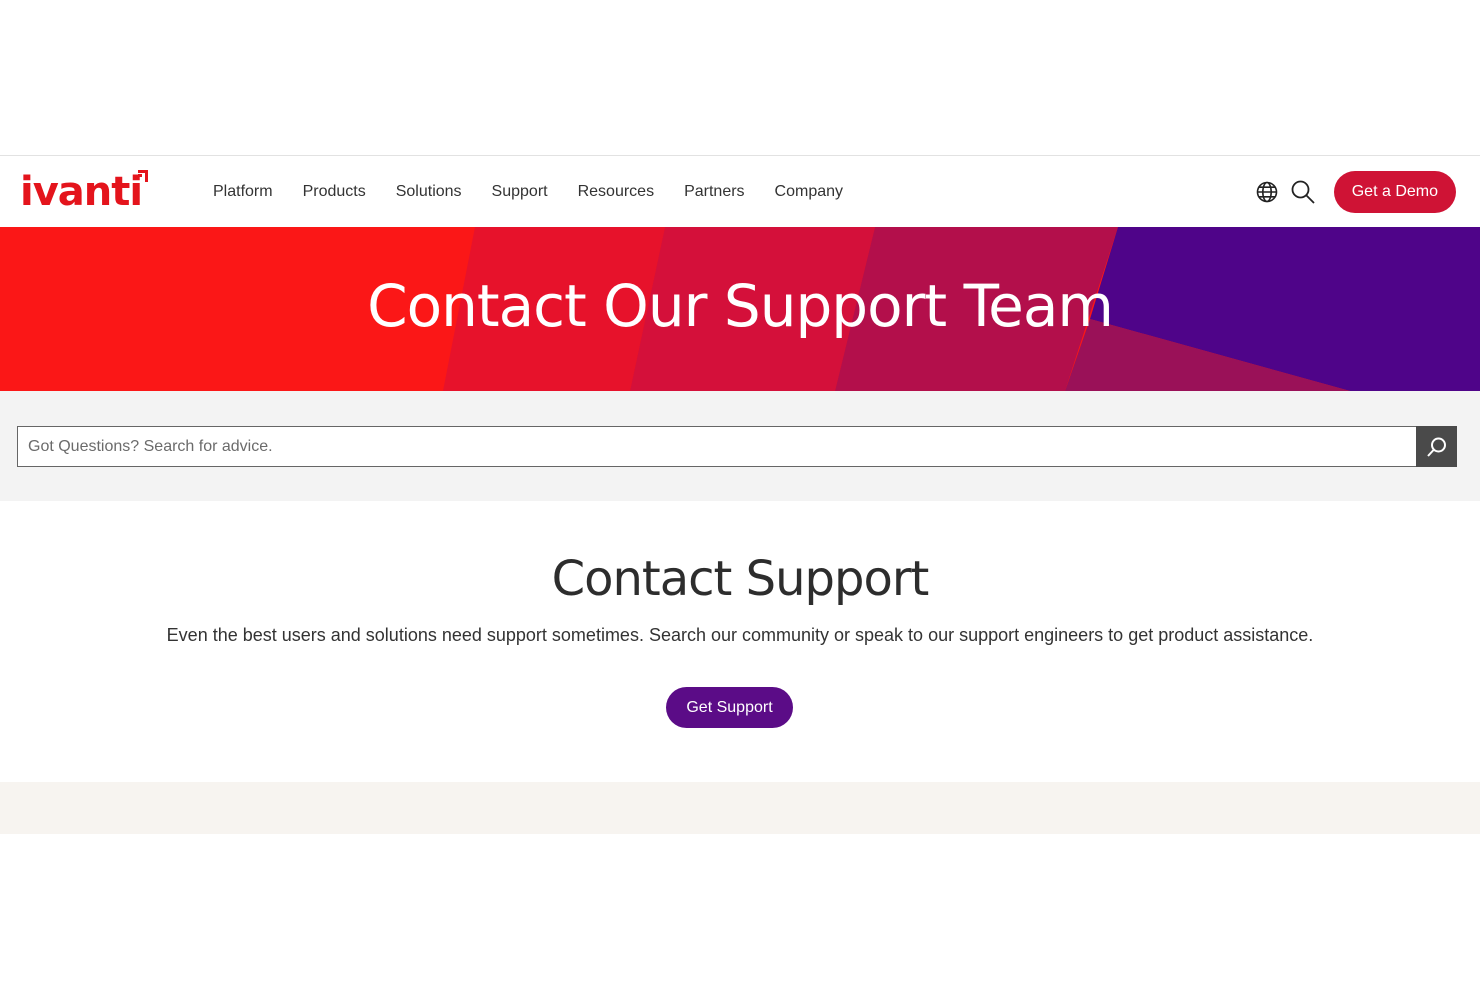  I want to click on nav-item-company: Company, so click(809, 192).